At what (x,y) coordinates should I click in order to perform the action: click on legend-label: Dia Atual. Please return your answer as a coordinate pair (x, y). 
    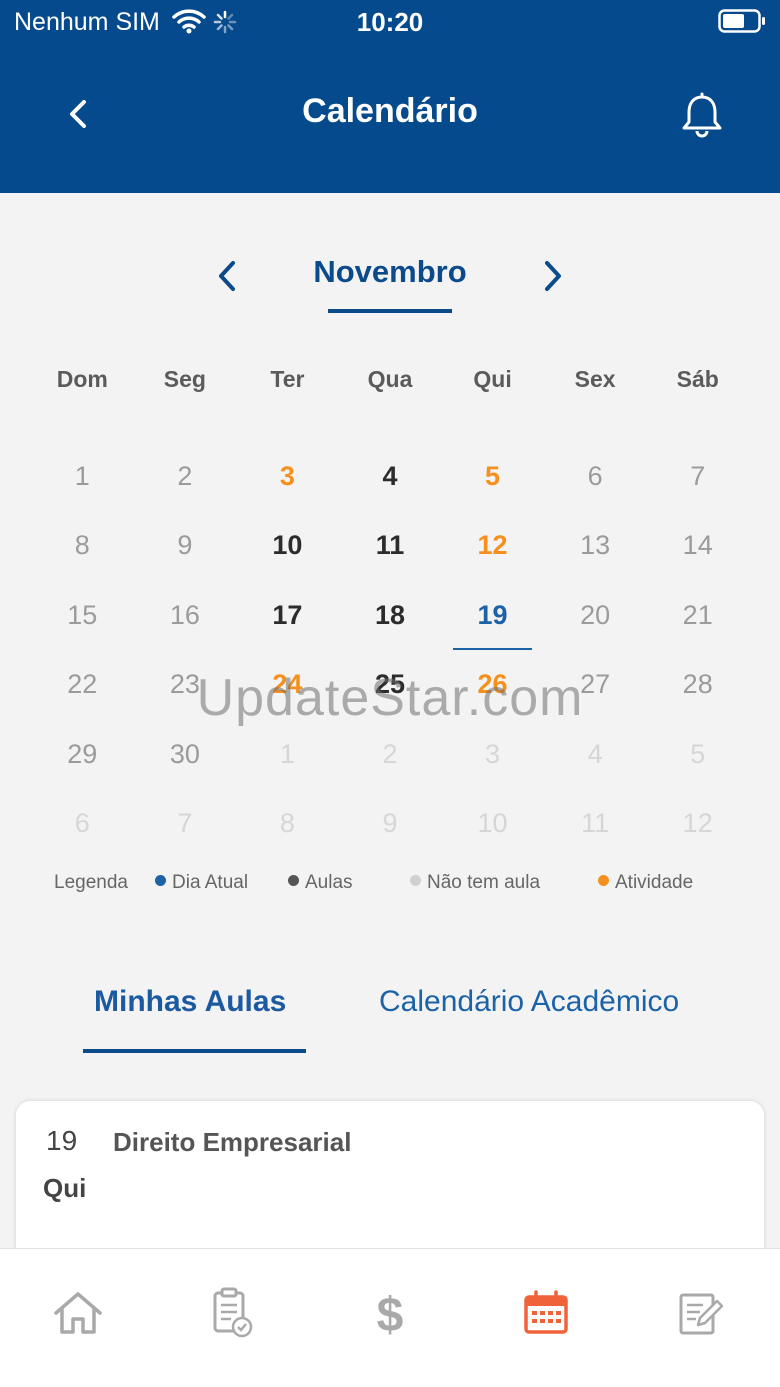
    Looking at the image, I should click on (210, 882).